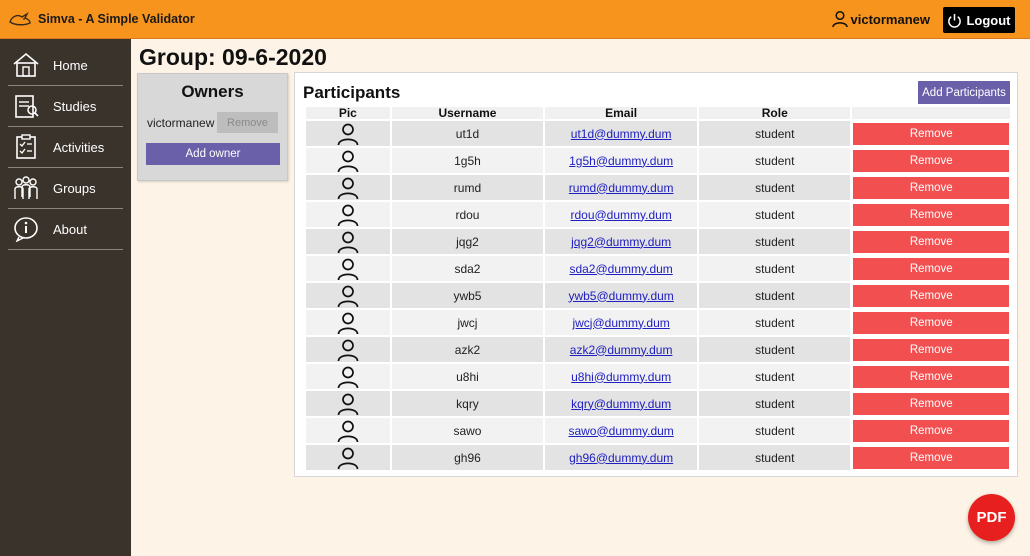 The height and width of the screenshot is (556, 1030). I want to click on studies-icon, so click(27, 106).